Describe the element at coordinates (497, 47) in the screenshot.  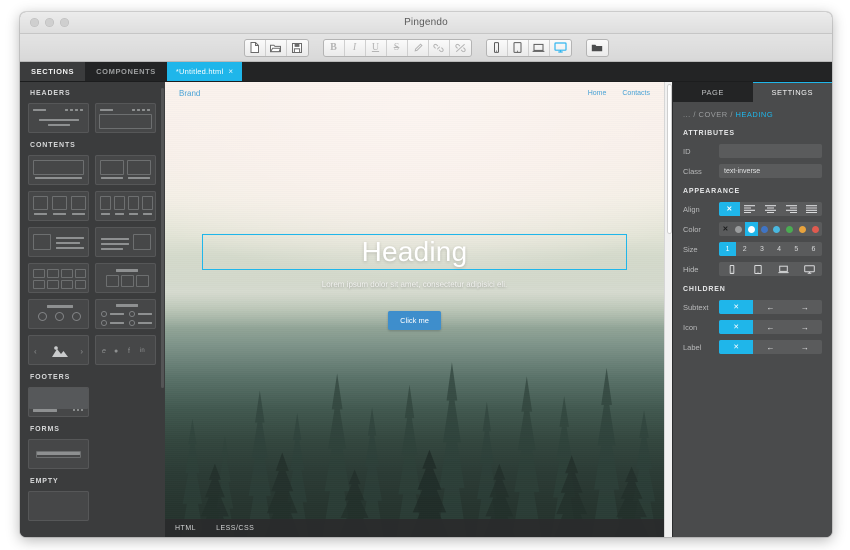
I see `phone-icon` at that location.